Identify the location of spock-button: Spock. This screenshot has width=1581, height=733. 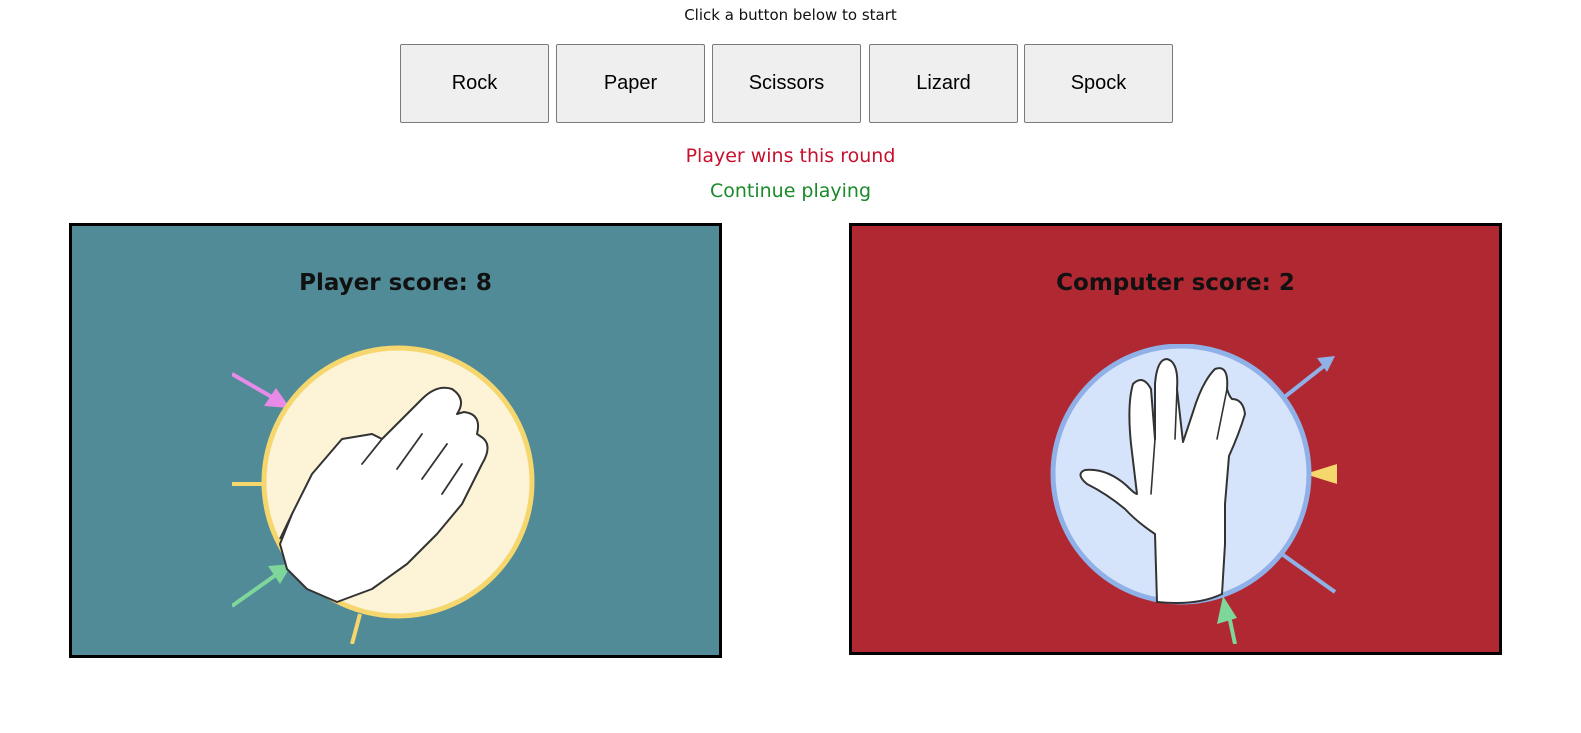
(1098, 83).